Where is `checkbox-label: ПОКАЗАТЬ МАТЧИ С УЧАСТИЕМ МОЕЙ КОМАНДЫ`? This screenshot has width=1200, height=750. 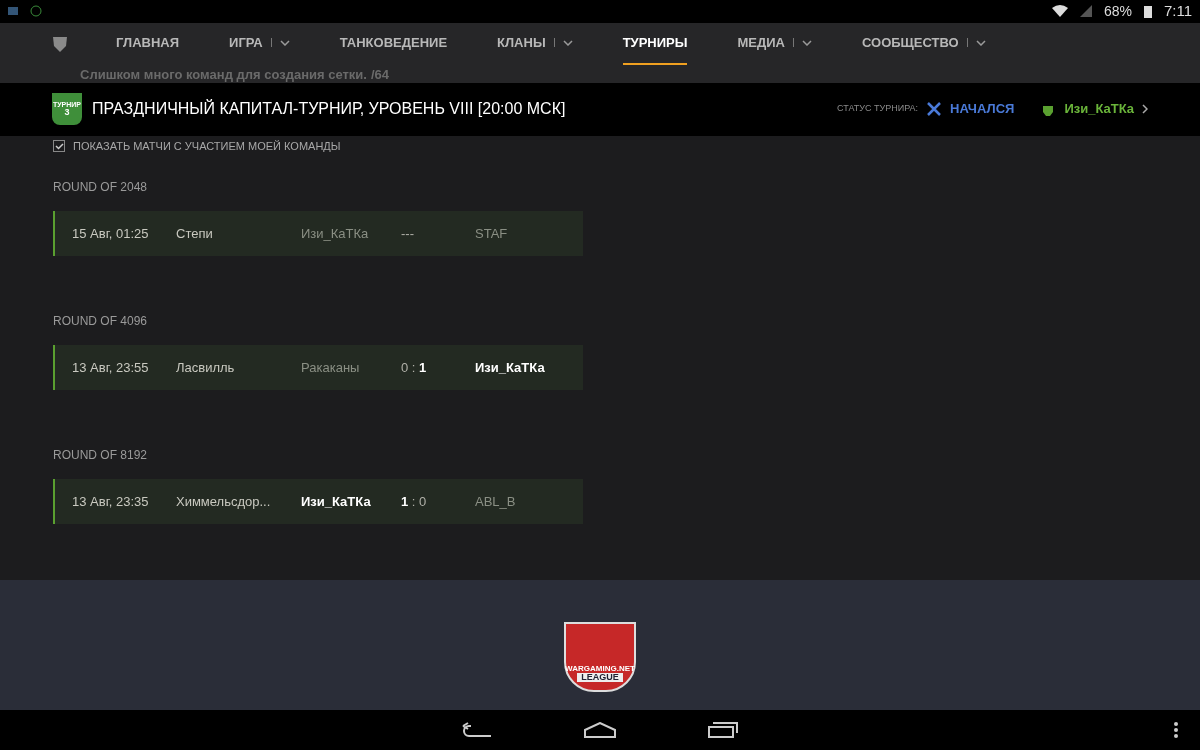
checkbox-label: ПОКАЗАТЬ МАТЧИ С УЧАСТИЕМ МОЕЙ КОМАНДЫ is located at coordinates (207, 146).